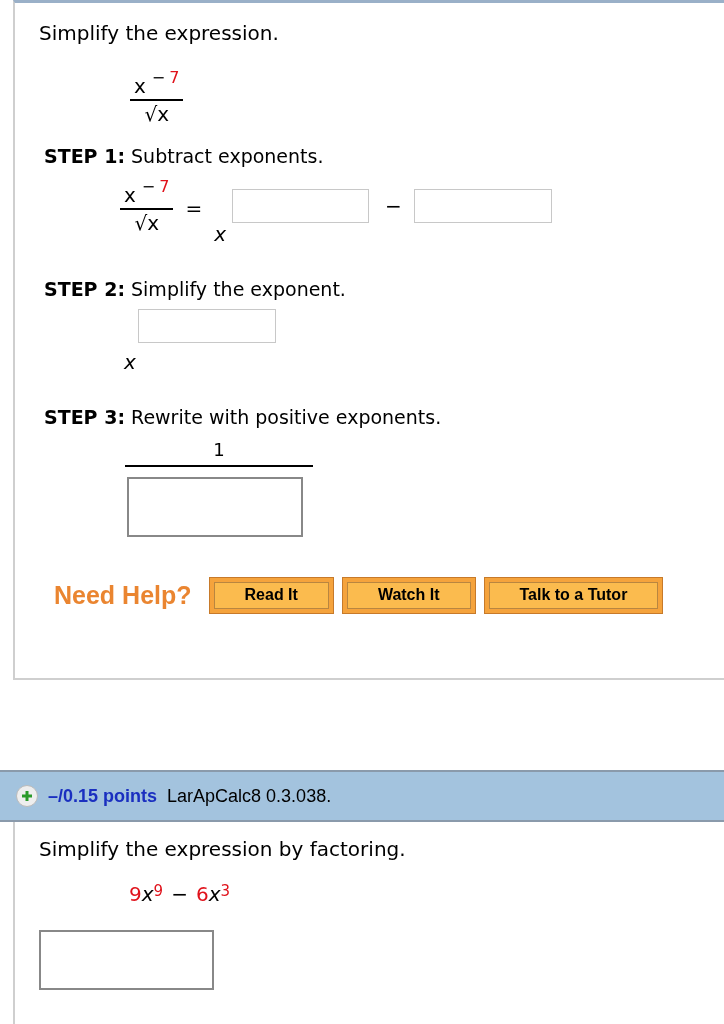 The image size is (724, 1024). I want to click on points-label: –/0.15 points, so click(103, 796).